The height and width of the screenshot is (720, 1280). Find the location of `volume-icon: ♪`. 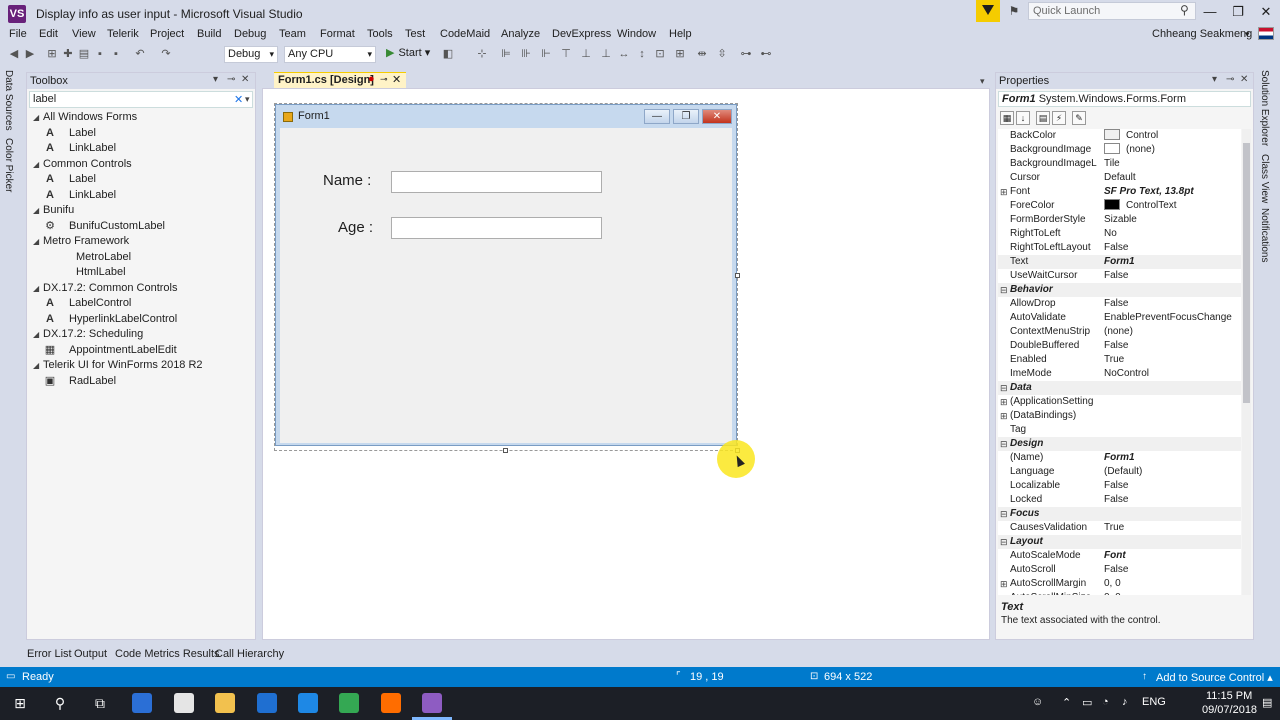

volume-icon: ♪ is located at coordinates (1125, 702).